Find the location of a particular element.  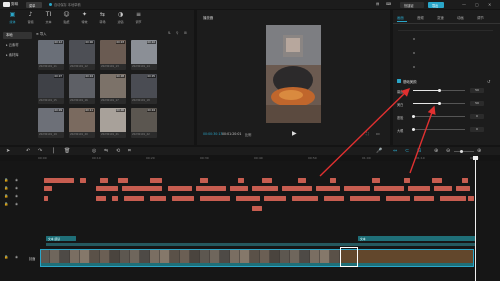

props-tab: 音频 is located at coordinates (420, 17).